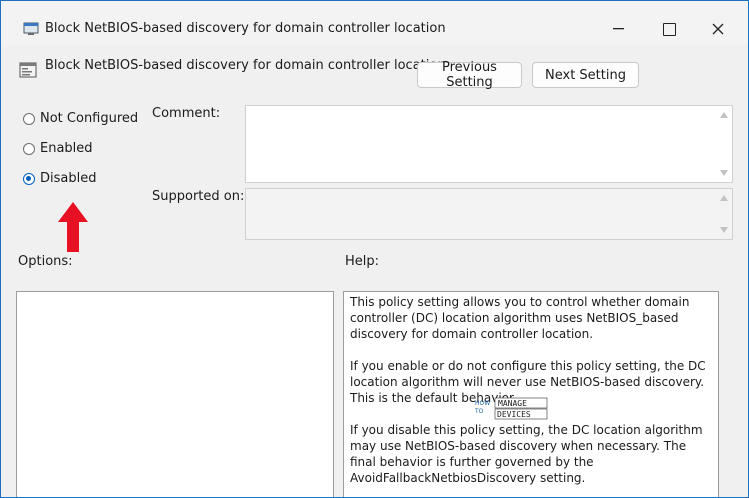 The width and height of the screenshot is (749, 498). Describe the element at coordinates (479, 411) in the screenshot. I see `svg-text: TO` at that location.